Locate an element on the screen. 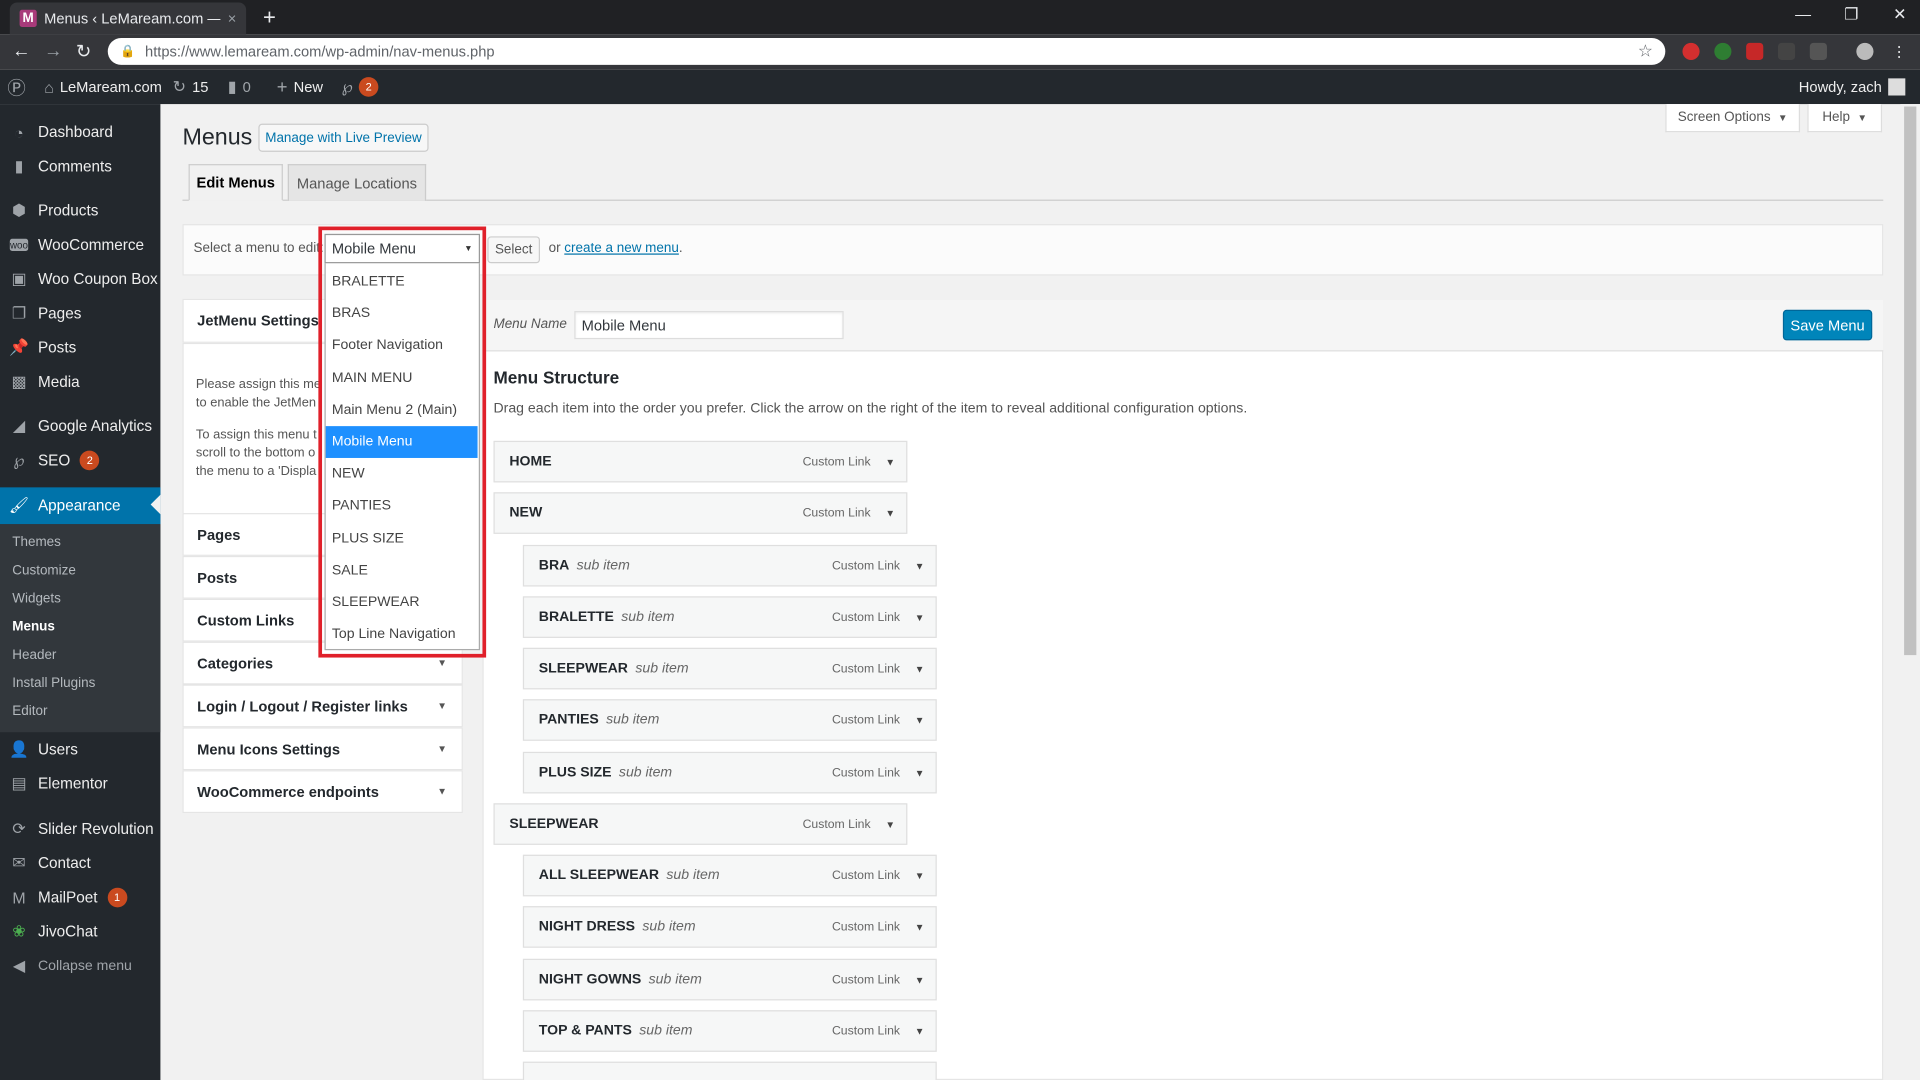 Image resolution: width=1920 pixels, height=1080 pixels. new-tab-button: + is located at coordinates (269, 18).